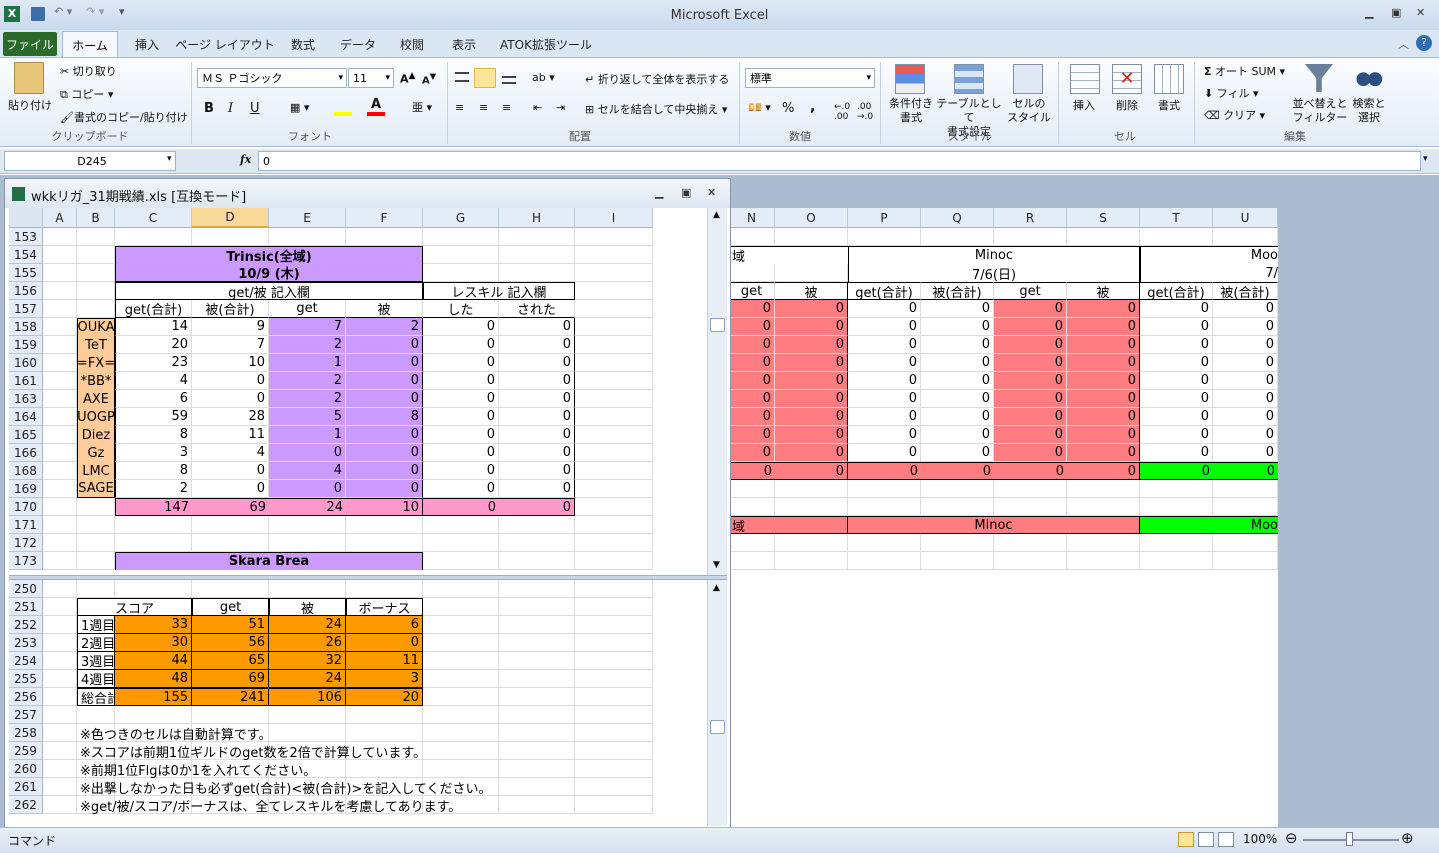  I want to click on score-value: 56, so click(230, 643).